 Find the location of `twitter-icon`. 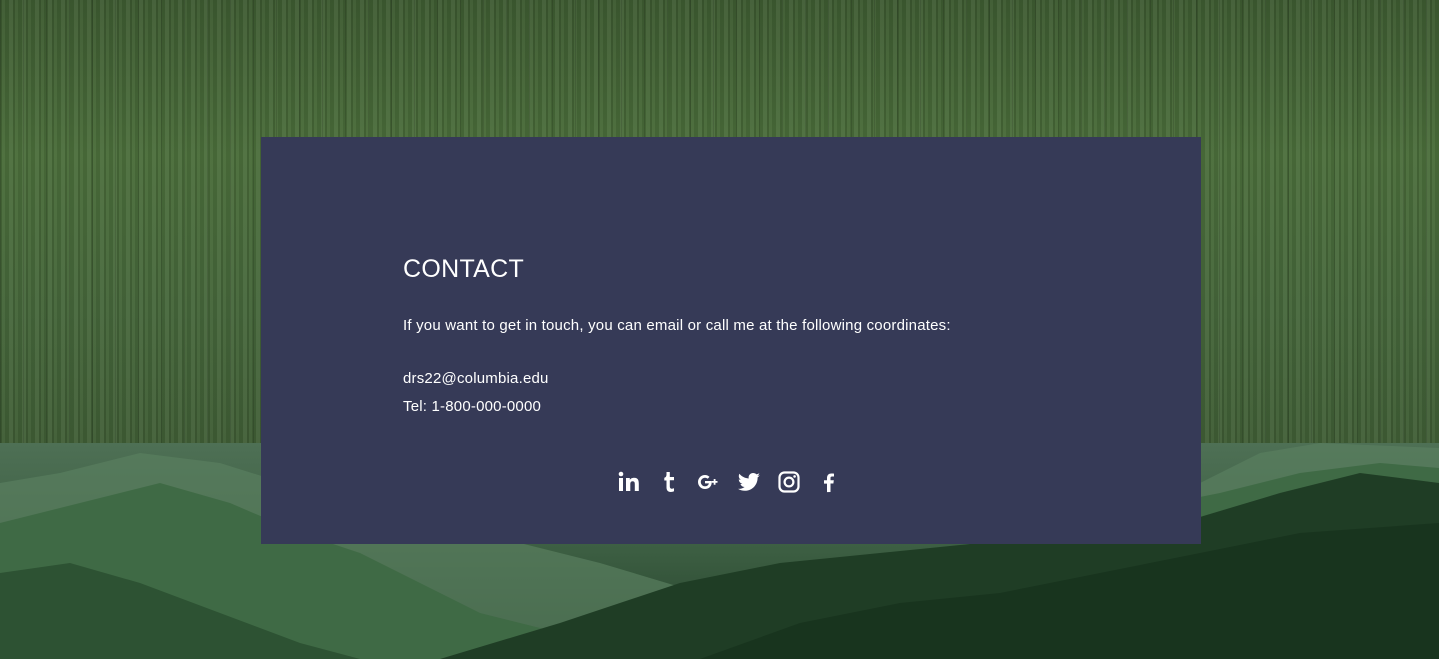

twitter-icon is located at coordinates (748, 482).